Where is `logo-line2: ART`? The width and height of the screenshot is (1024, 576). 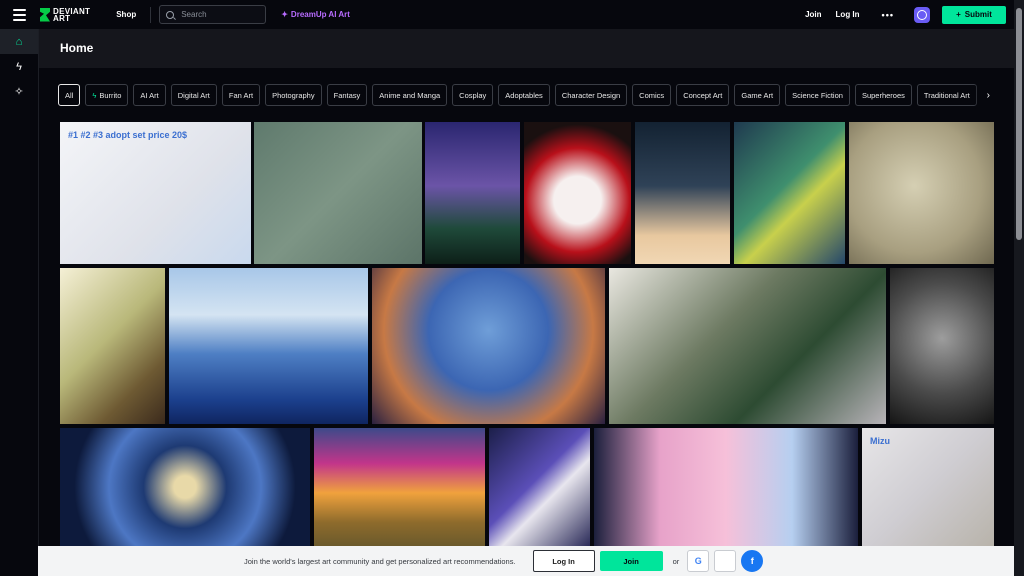 logo-line2: ART is located at coordinates (62, 18).